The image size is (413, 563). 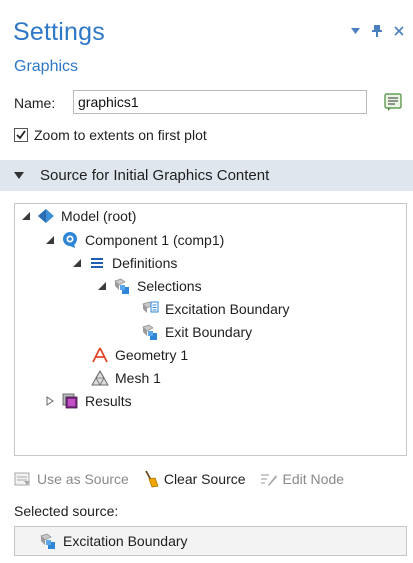 I want to click on tree-node-selections: Selections, so click(x=149, y=286).